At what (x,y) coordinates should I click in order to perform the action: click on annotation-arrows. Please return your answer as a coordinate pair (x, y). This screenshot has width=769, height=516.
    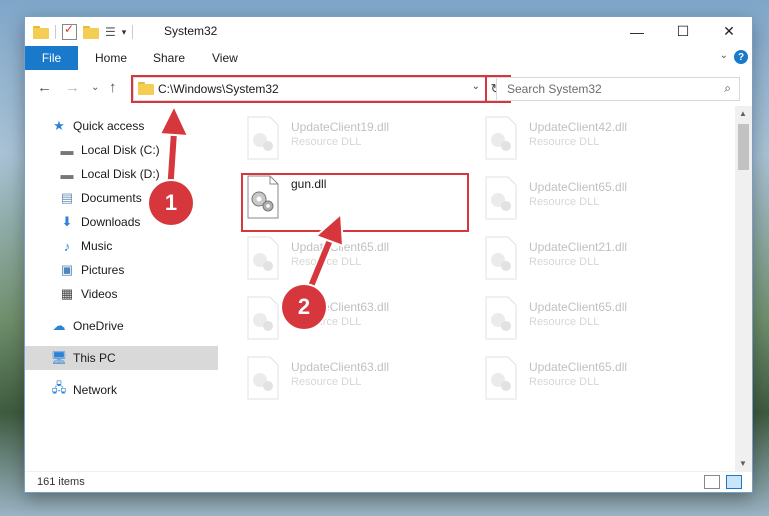
    Looking at the image, I should click on (251, 200).